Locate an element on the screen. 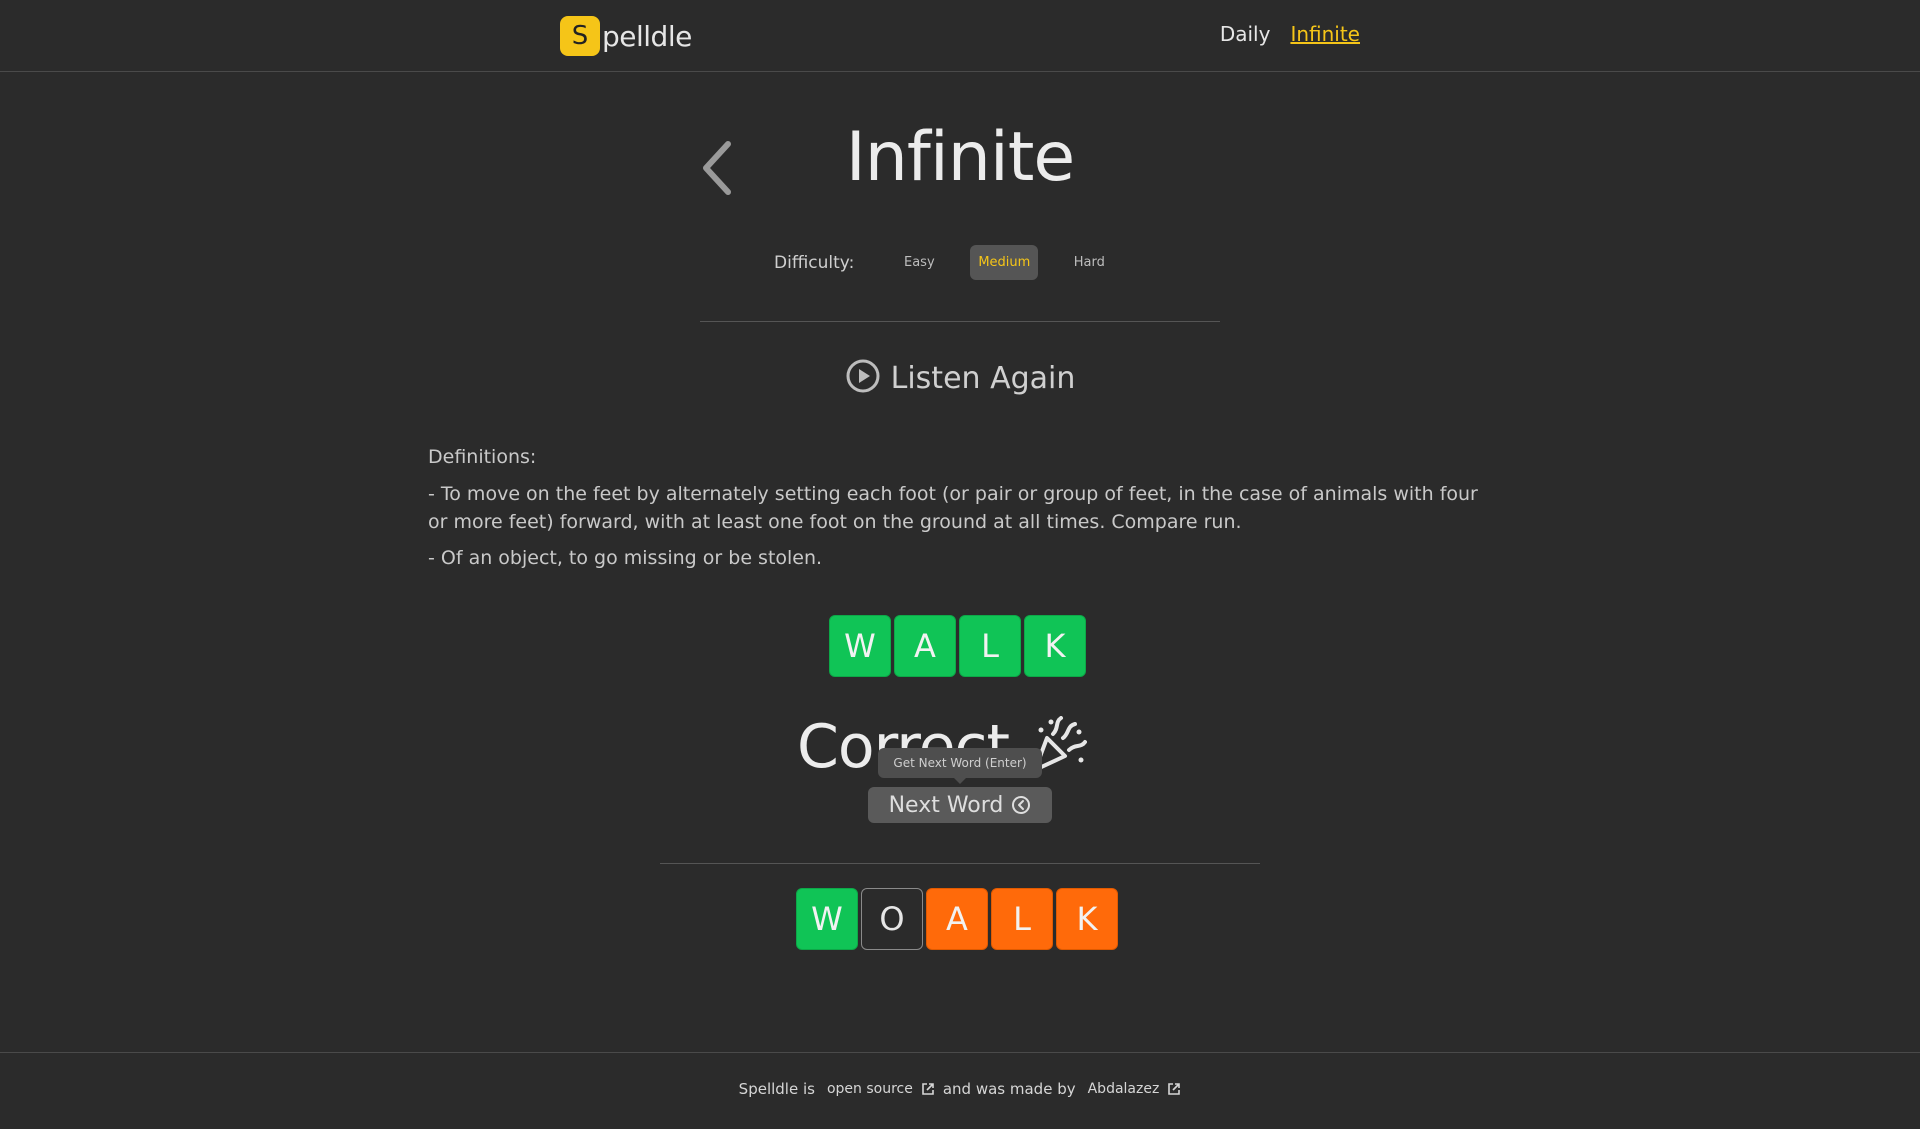 Image resolution: width=1920 pixels, height=1129 pixels. logo: S pelldle is located at coordinates (626, 36).